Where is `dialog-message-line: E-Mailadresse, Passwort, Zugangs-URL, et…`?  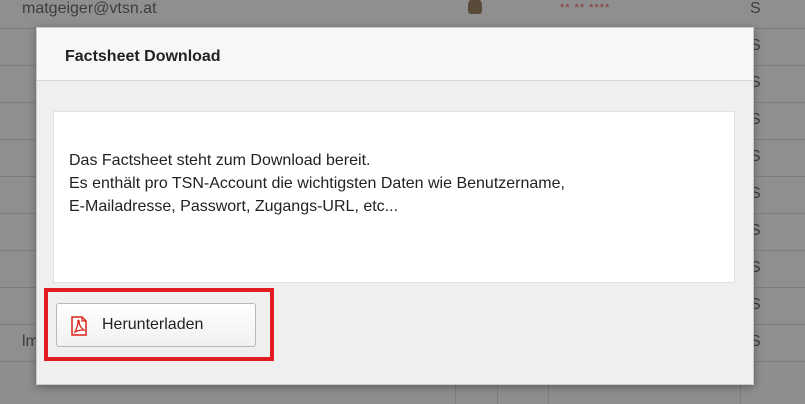
dialog-message-line: E-Mailadresse, Passwort, Zugangs-URL, et… is located at coordinates (234, 206).